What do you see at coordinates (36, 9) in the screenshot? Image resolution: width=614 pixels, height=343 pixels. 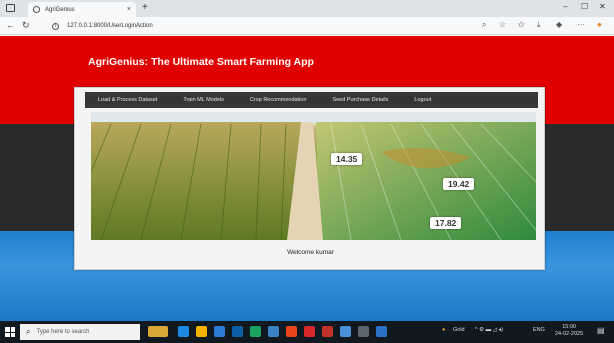 I see `globe-icon` at bounding box center [36, 9].